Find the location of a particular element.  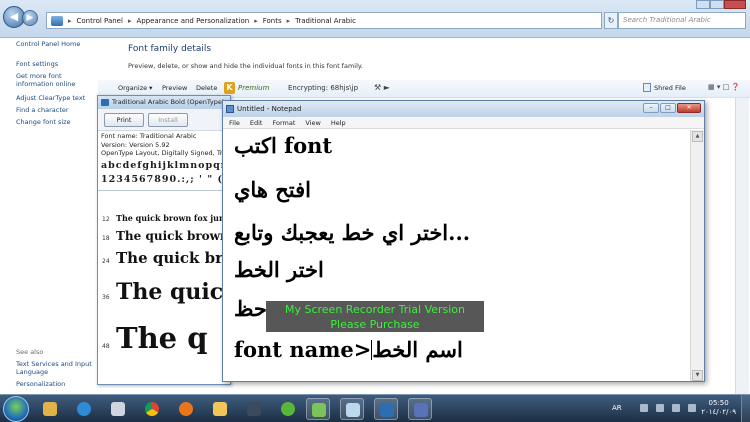

taskbar-media-icon is located at coordinates (118, 409).